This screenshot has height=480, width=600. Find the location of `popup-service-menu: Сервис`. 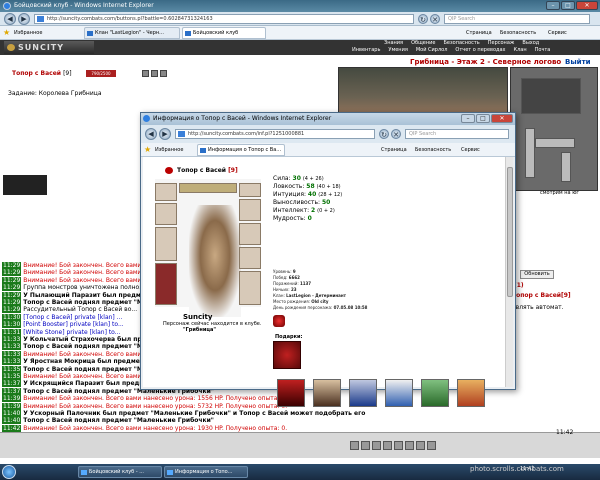

popup-service-menu: Сервис is located at coordinates (470, 150).